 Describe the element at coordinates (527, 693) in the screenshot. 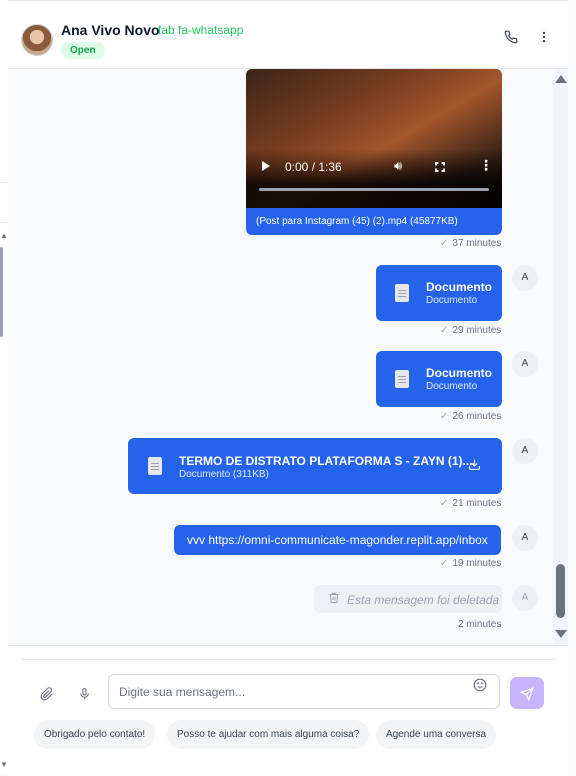

I see `send-button` at that location.